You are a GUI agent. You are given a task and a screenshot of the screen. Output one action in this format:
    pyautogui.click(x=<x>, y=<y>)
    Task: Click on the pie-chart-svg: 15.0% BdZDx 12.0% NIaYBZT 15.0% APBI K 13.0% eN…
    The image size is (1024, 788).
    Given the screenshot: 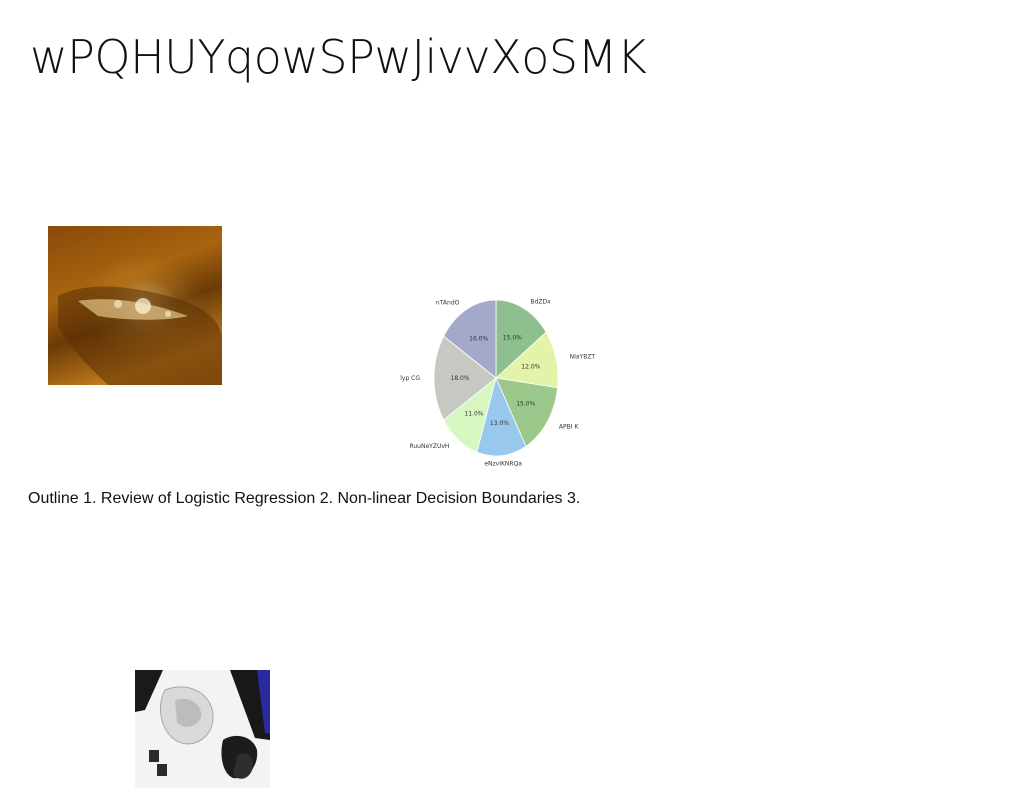 What is the action you would take?
    pyautogui.click(x=497, y=383)
    